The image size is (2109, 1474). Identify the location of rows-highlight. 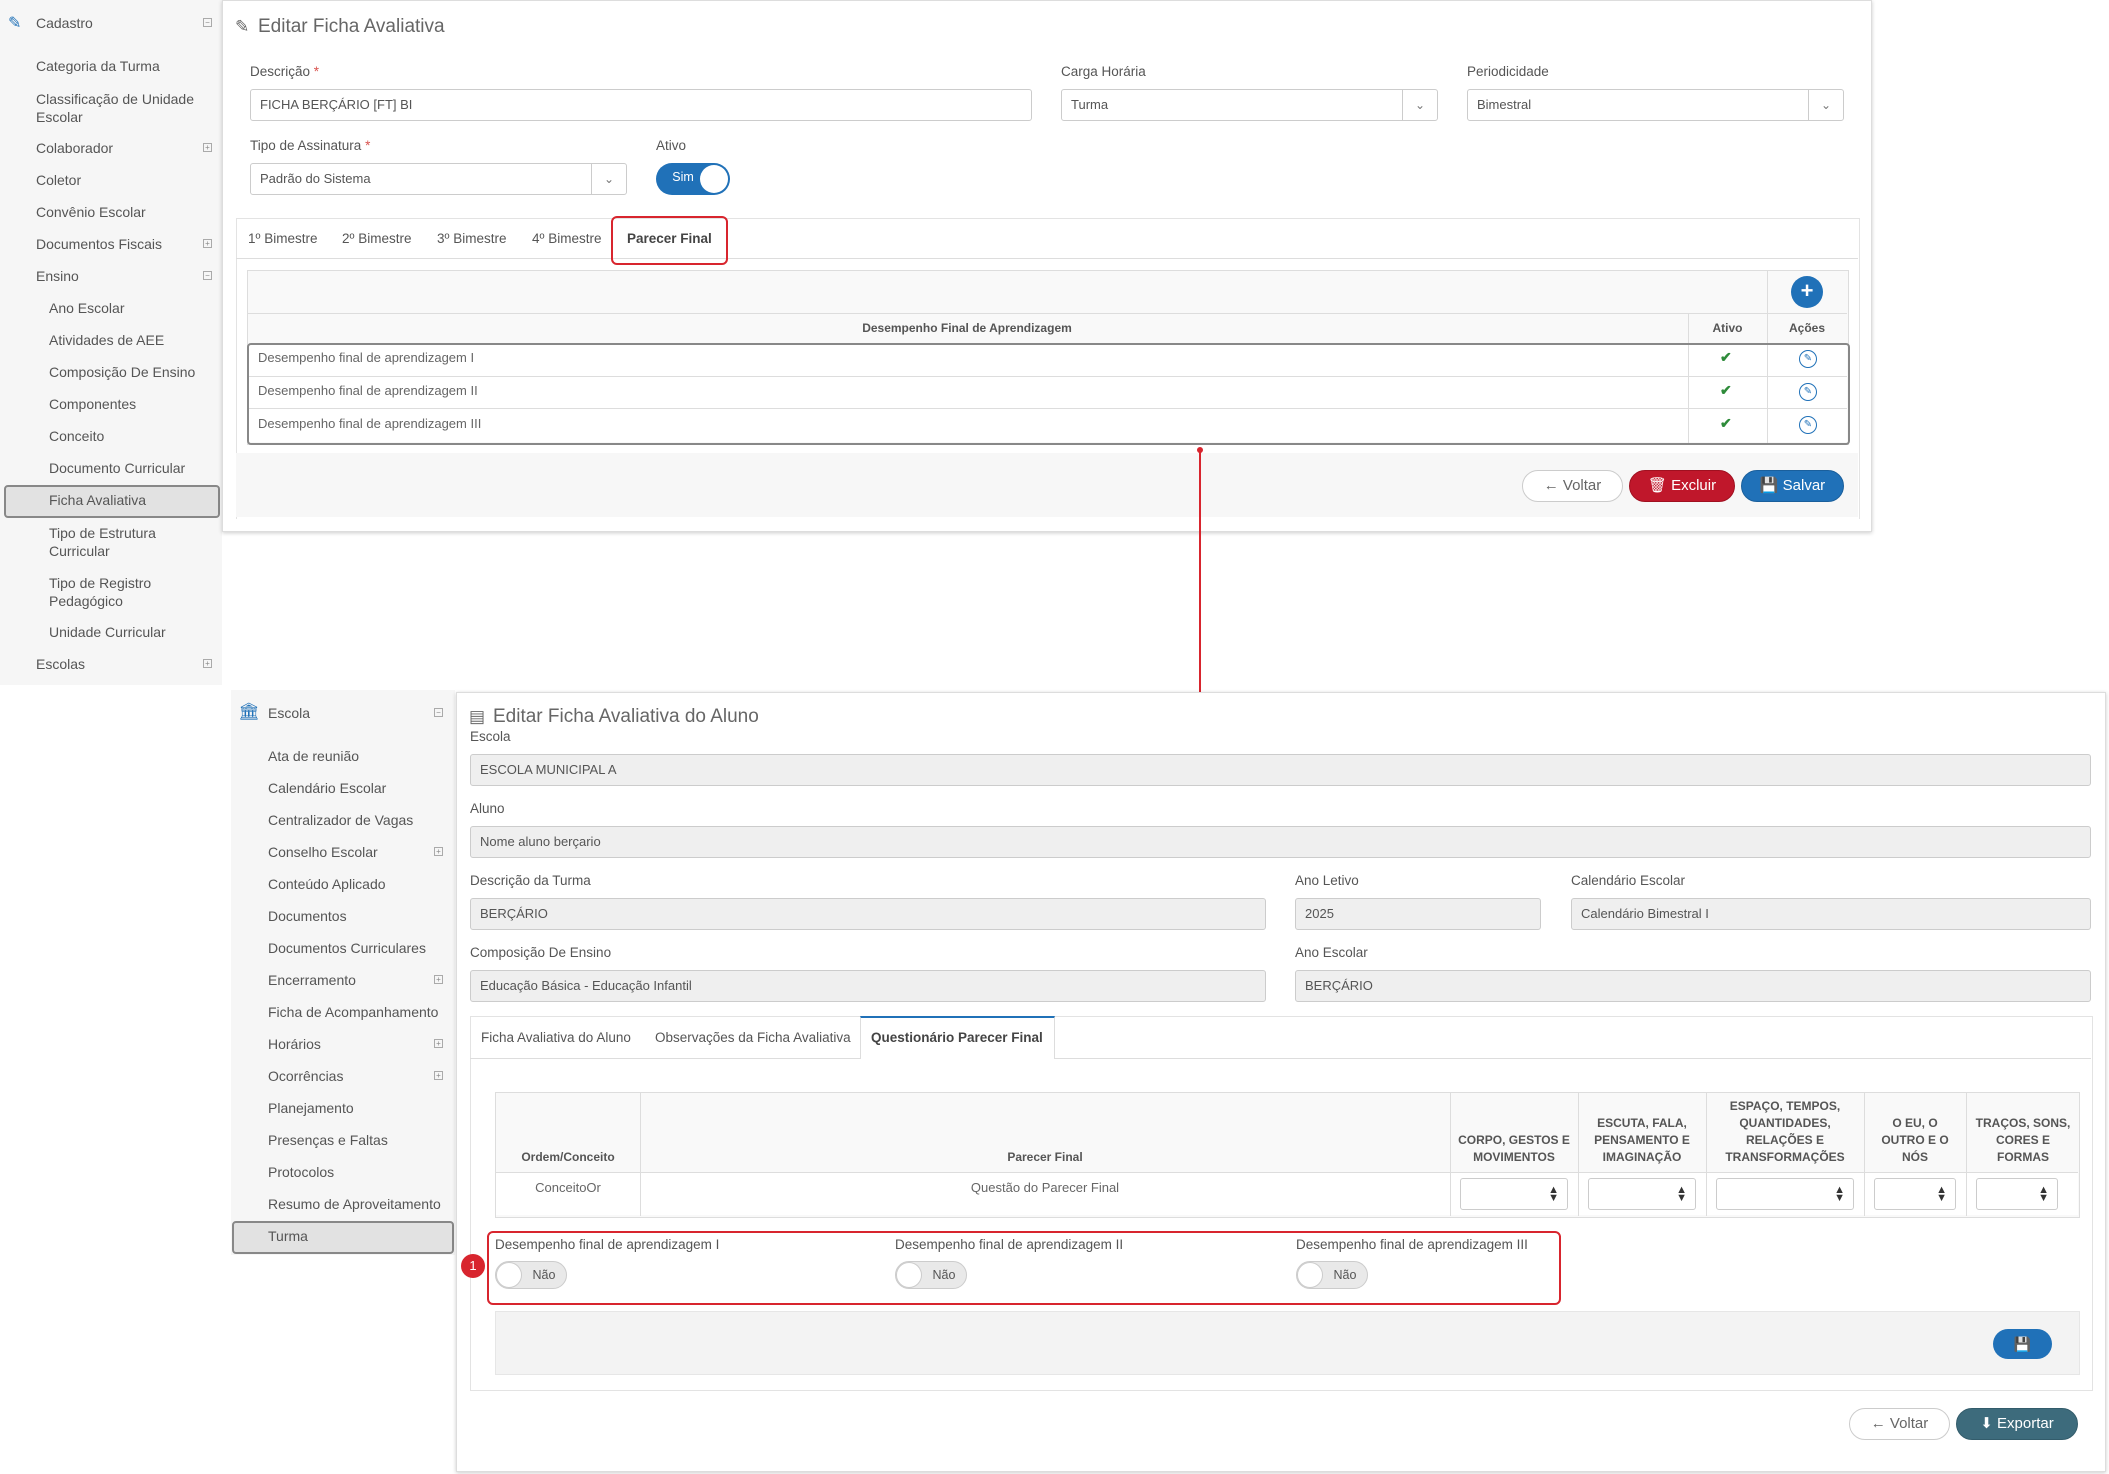
(1048, 394).